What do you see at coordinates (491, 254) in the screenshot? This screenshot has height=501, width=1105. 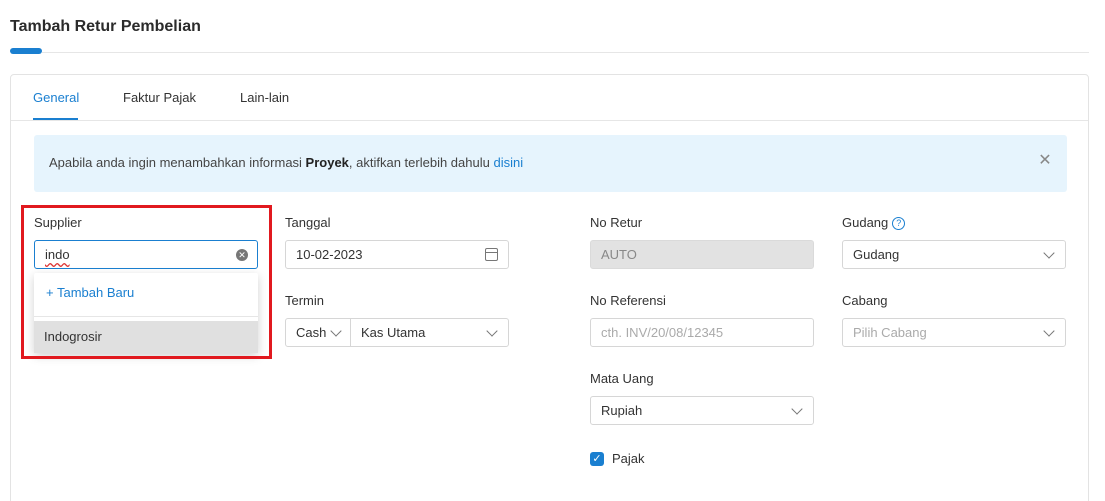 I see `calendar-icon` at bounding box center [491, 254].